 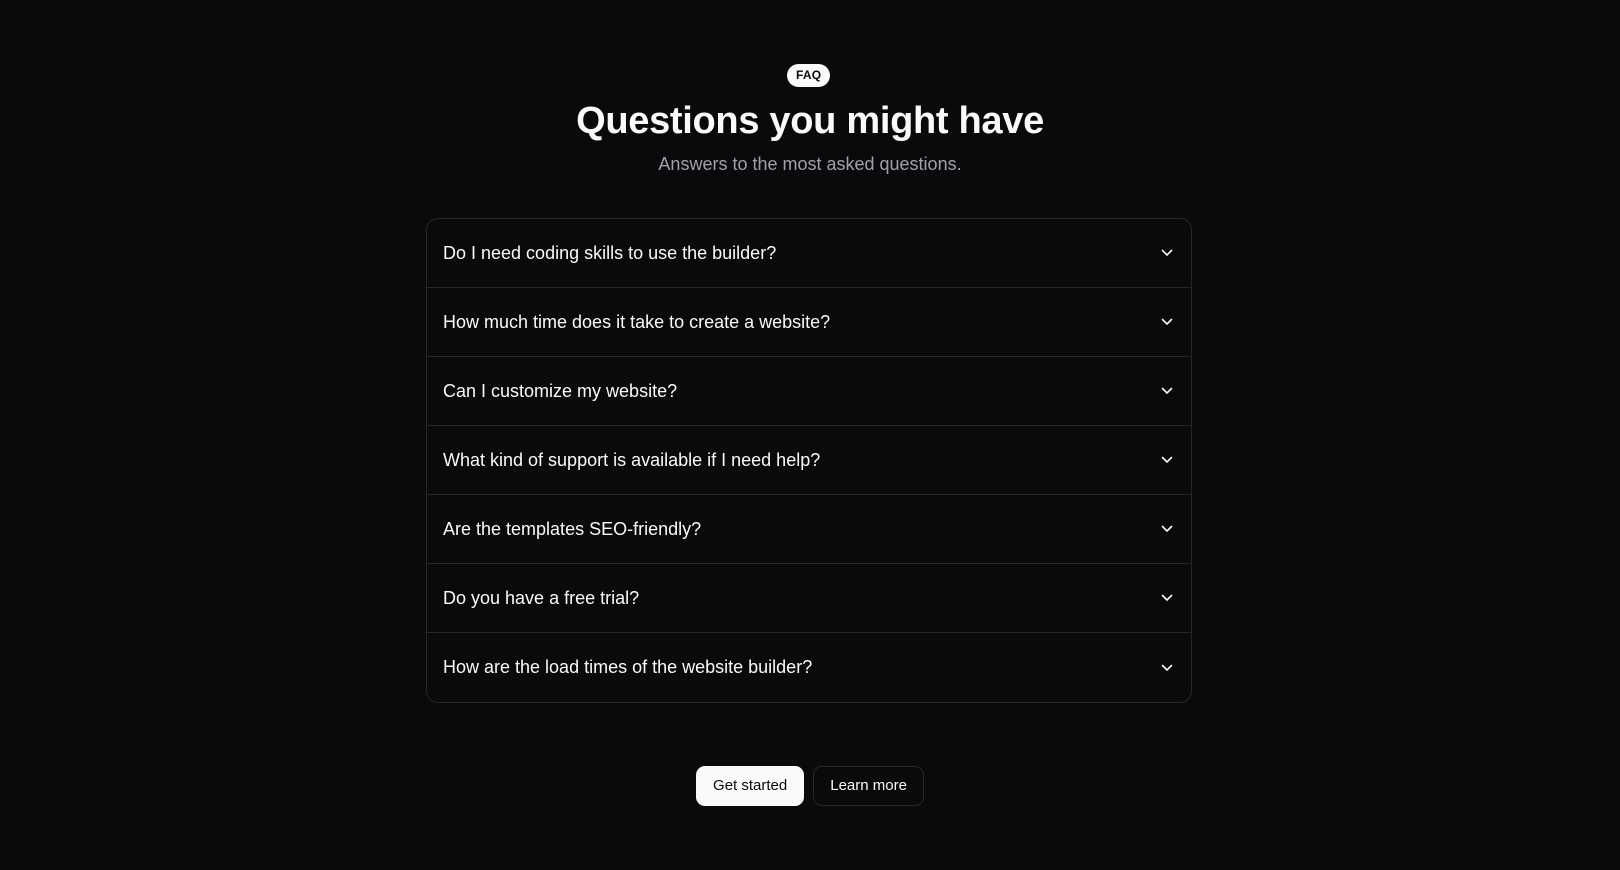 I want to click on faq-badge: FAQ, so click(x=809, y=75).